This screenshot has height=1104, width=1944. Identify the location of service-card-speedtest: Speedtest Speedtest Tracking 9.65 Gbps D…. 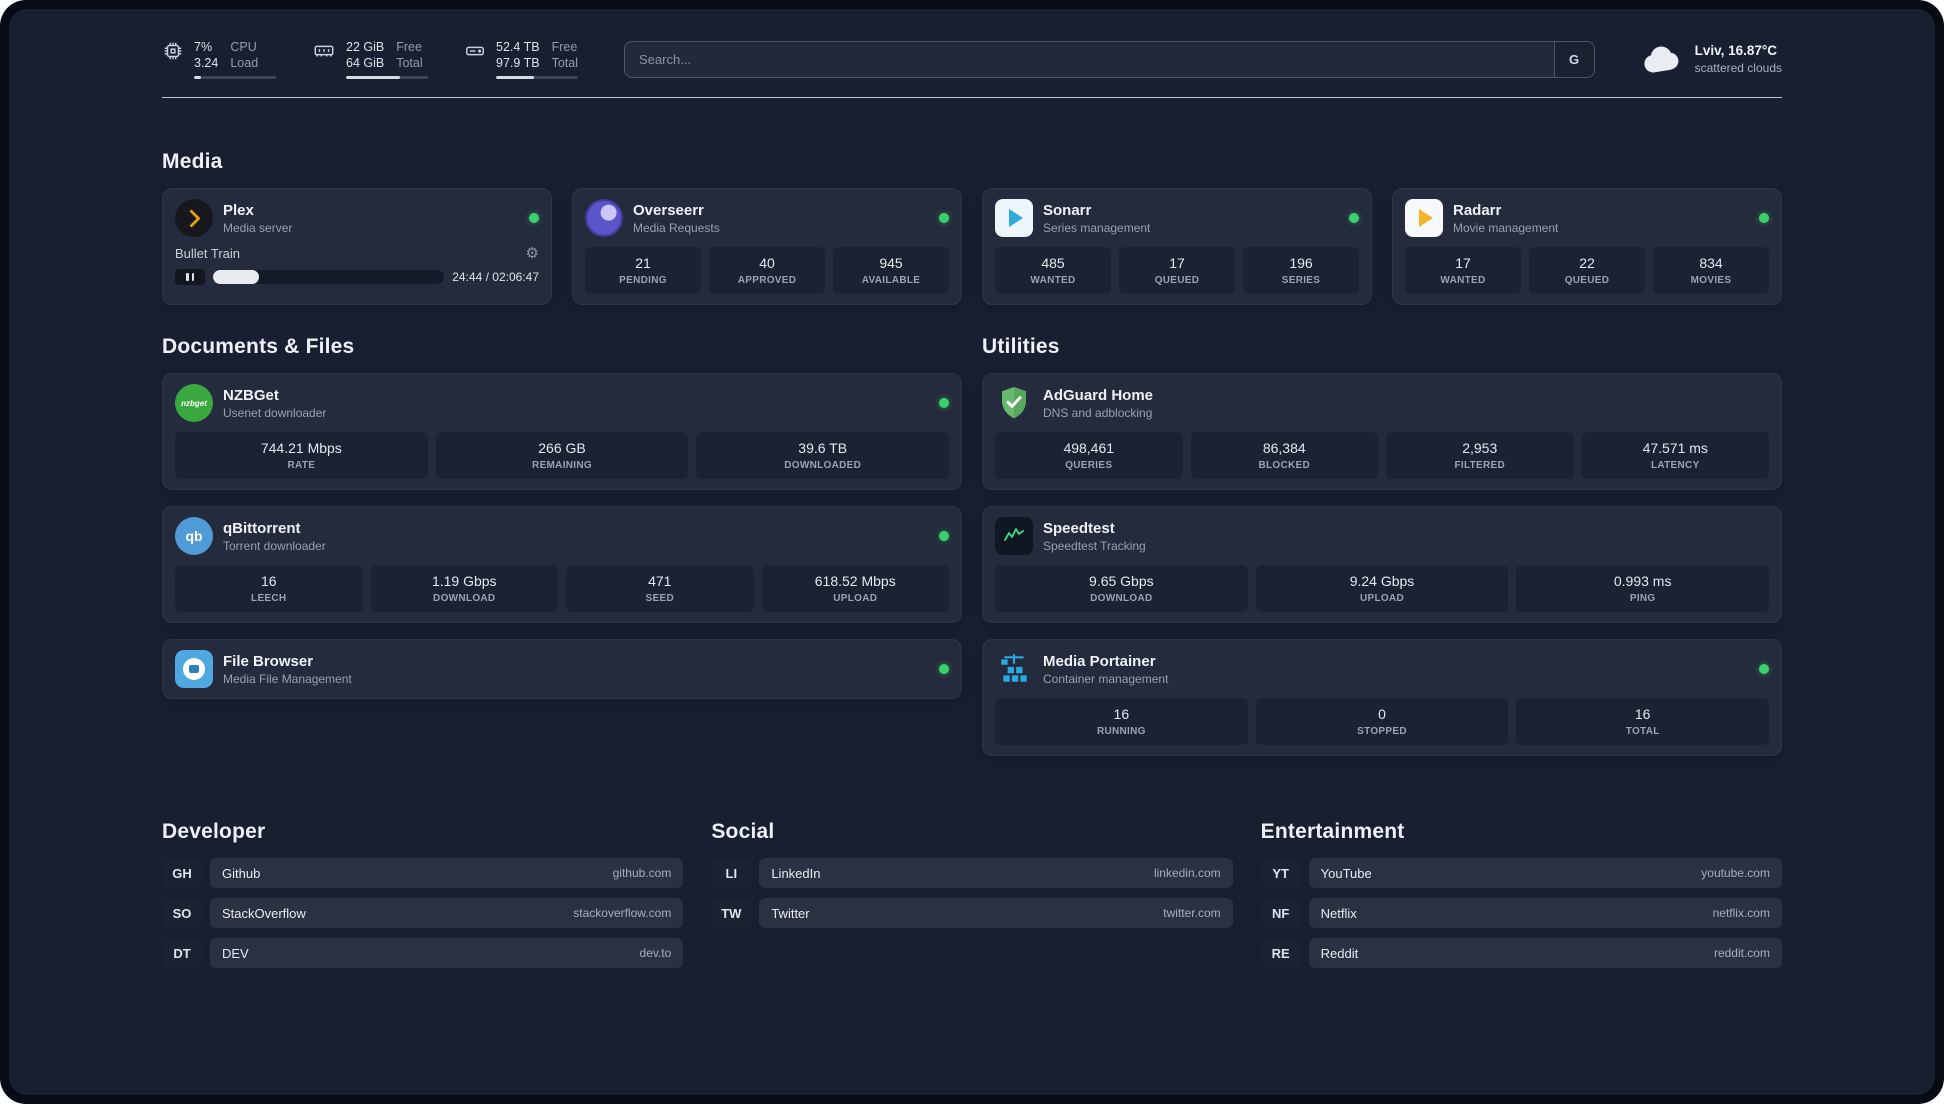
(1382, 564).